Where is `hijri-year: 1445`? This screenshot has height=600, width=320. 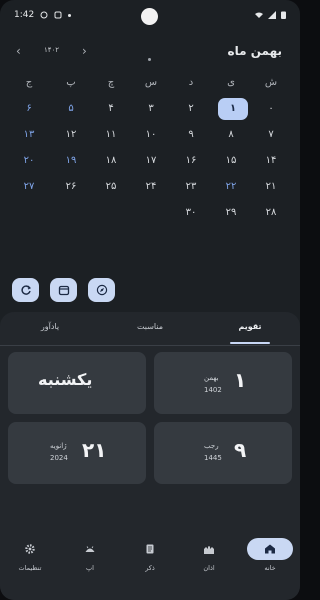
hijri-year: 1445 is located at coordinates (213, 458).